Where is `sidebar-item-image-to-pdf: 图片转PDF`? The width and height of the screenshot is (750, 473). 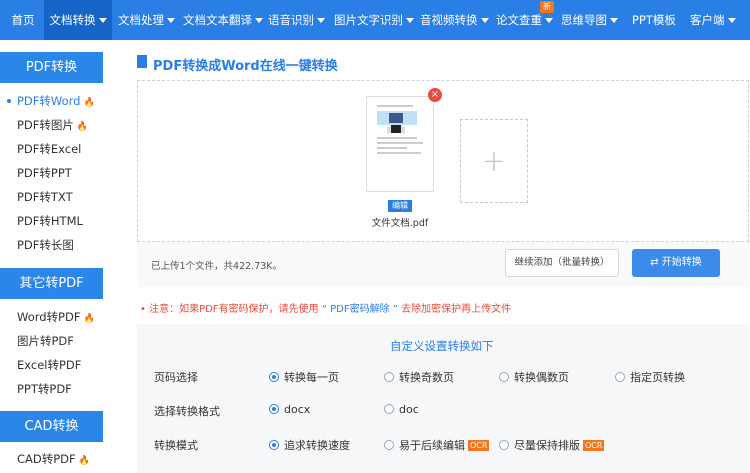
sidebar-item-image-to-pdf: 图片转PDF is located at coordinates (51, 341).